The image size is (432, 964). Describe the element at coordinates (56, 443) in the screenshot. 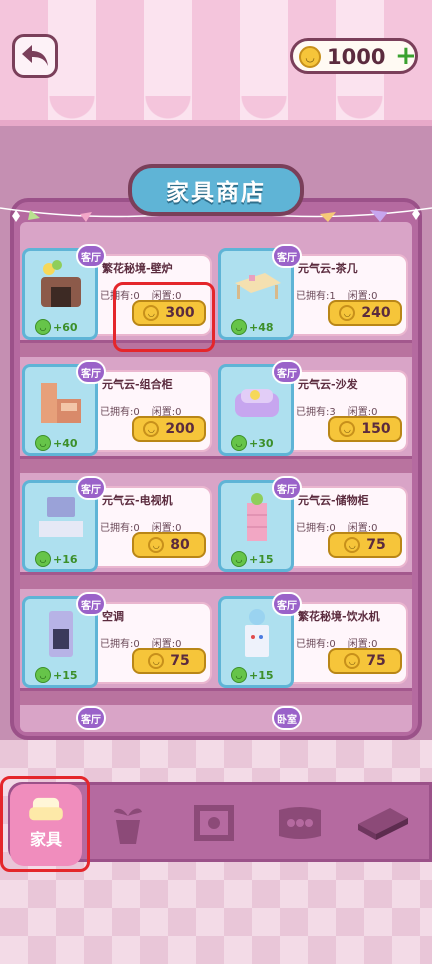

I see `comfort-score: ◡ +40` at that location.